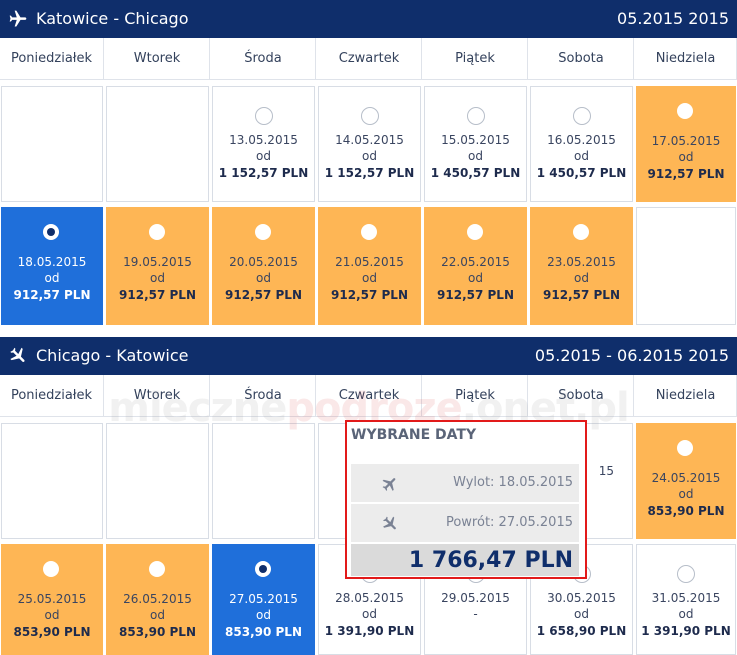 The width and height of the screenshot is (737, 655). I want to click on cell-date: 16.05.2015, so click(581, 140).